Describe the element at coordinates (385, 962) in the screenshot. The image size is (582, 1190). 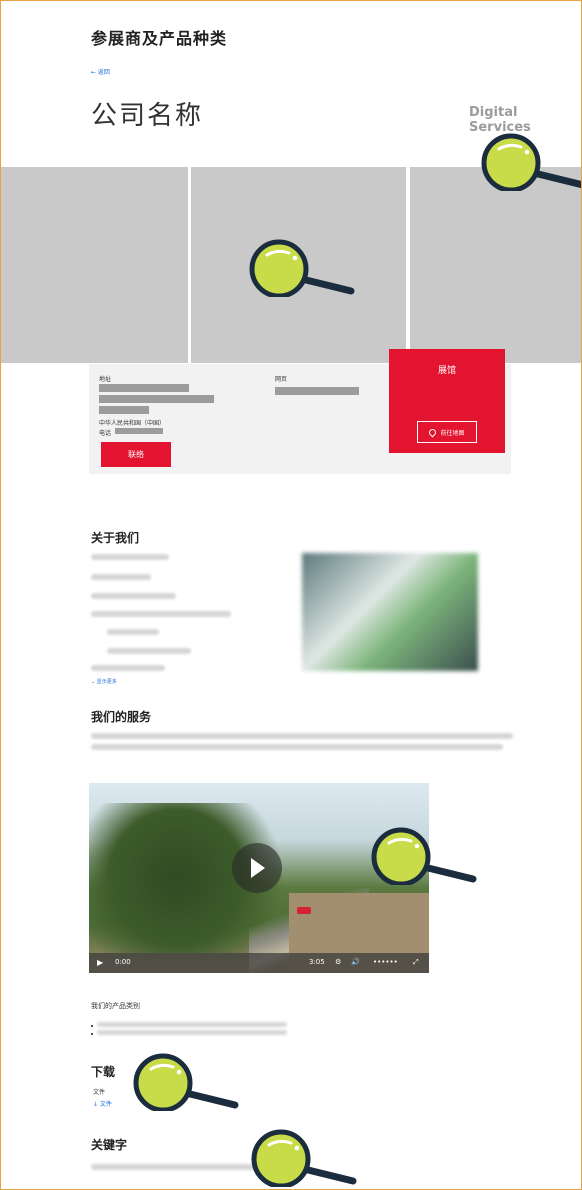
I see `volume-slider: ••••••` at that location.